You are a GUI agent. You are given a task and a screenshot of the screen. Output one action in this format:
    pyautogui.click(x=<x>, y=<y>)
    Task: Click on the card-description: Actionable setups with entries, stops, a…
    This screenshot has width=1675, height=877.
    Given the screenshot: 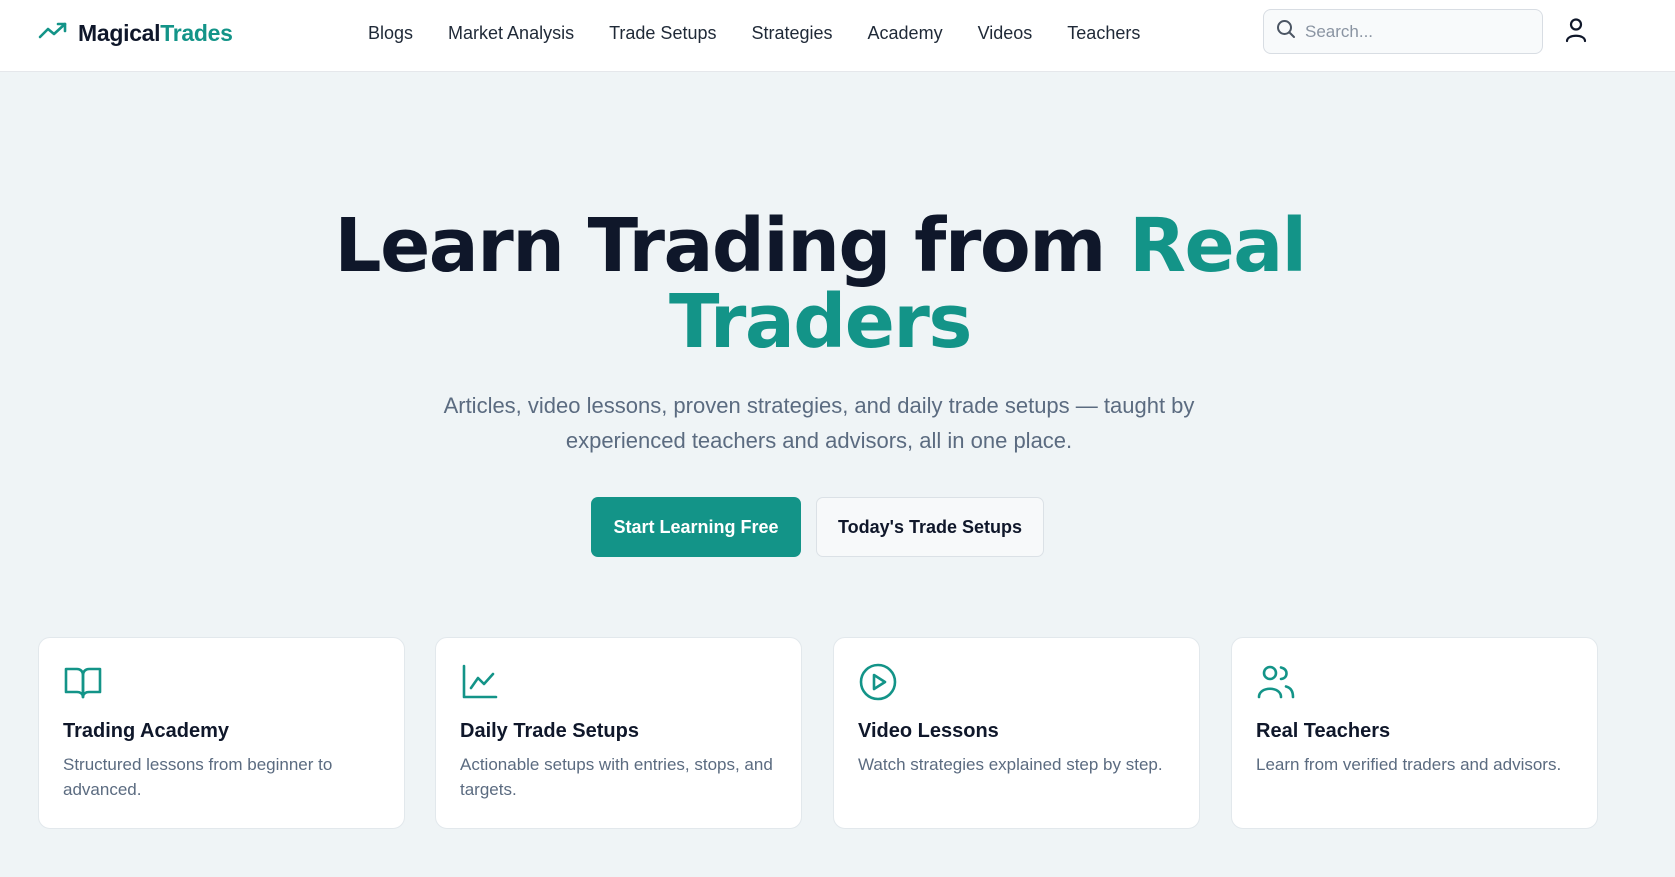 What is the action you would take?
    pyautogui.click(x=616, y=777)
    